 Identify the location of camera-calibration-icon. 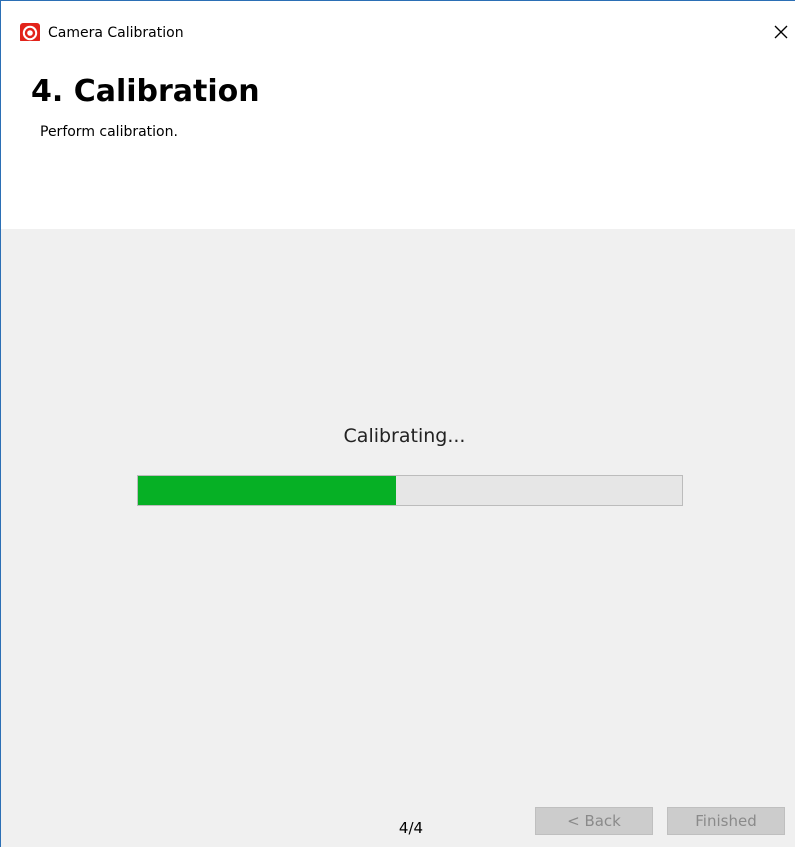
(30, 33).